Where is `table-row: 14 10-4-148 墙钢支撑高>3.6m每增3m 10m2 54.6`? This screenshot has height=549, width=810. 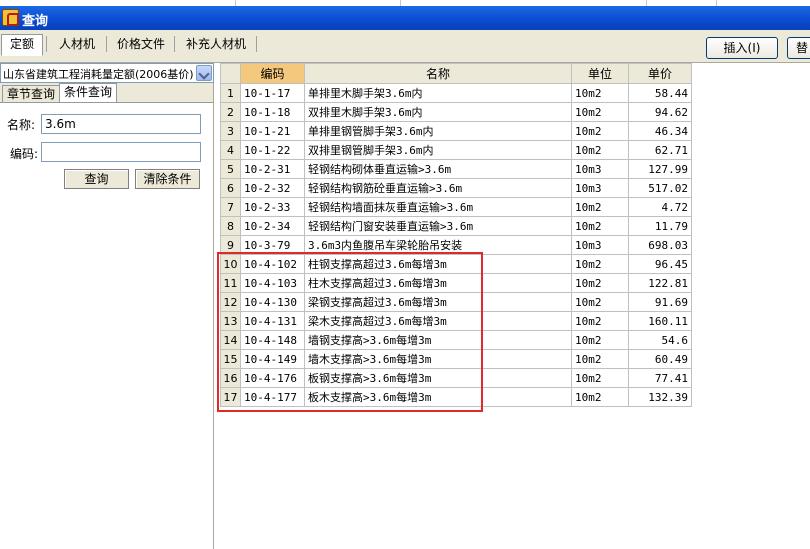
table-row: 14 10-4-148 墙钢支撑高>3.6m每增3m 10m2 54.6 is located at coordinates (456, 340).